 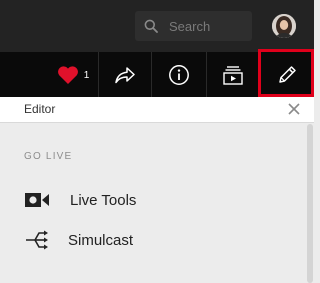 I want to click on share-button, so click(x=125, y=74).